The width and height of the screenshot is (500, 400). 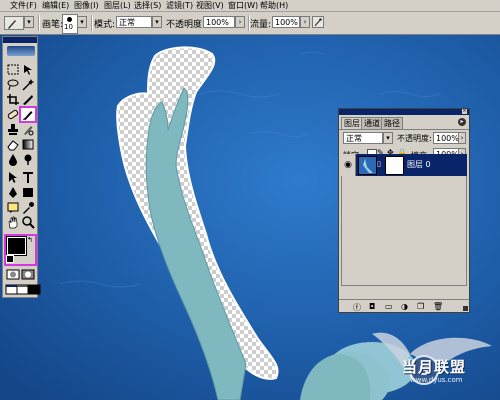 I want to click on new-layer-button: ❐, so click(x=420, y=306).